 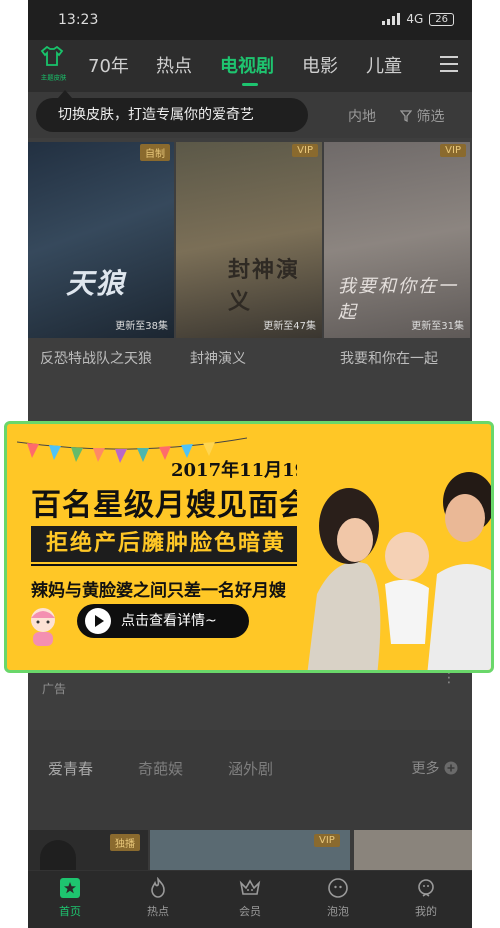 I want to click on section-tab: 爱青春, so click(x=70, y=768).